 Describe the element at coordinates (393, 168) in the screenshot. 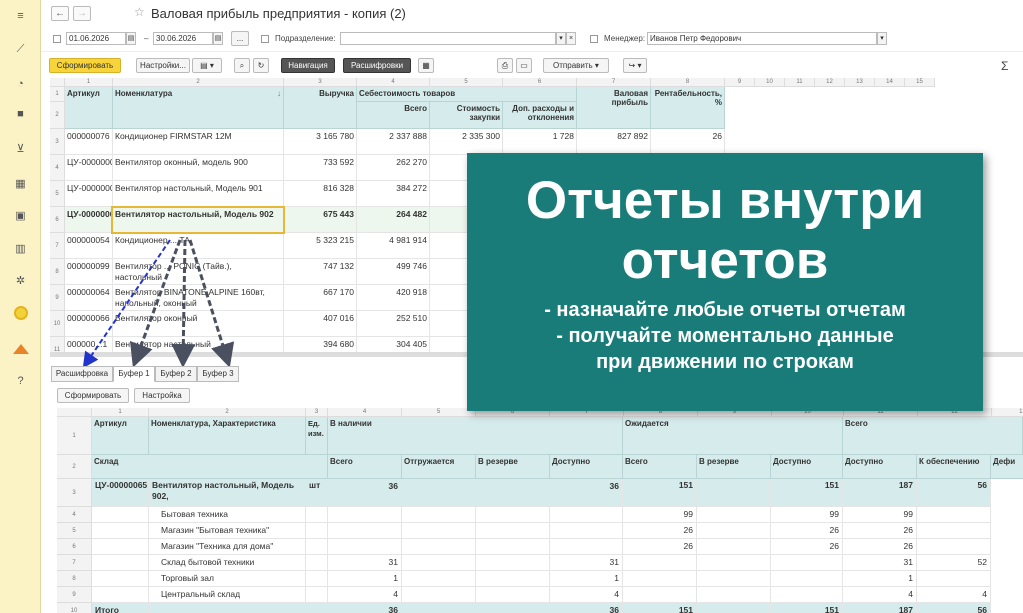

I see `table-cell: 262 270` at that location.